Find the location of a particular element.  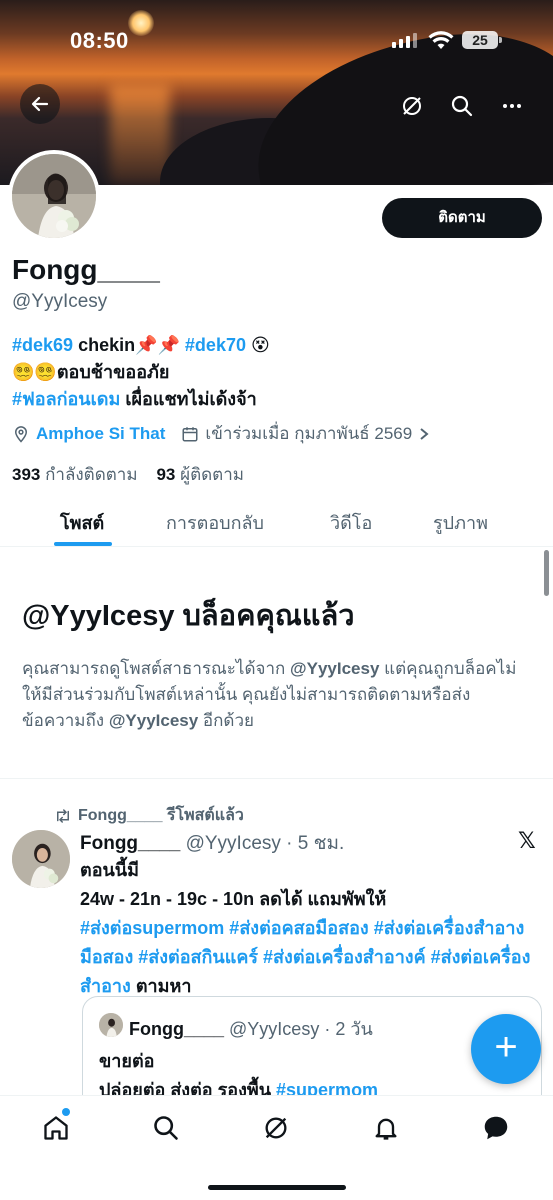

wifi-icon is located at coordinates (441, 42).